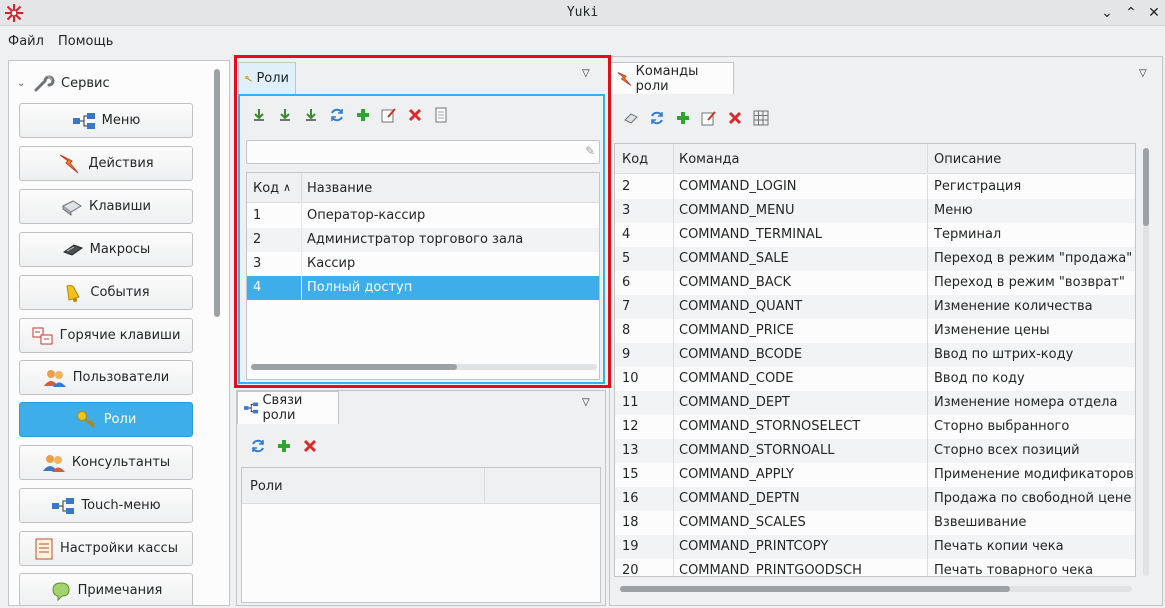  What do you see at coordinates (736, 330) in the screenshot?
I see `cell-command: COMMAND_PRICE` at bounding box center [736, 330].